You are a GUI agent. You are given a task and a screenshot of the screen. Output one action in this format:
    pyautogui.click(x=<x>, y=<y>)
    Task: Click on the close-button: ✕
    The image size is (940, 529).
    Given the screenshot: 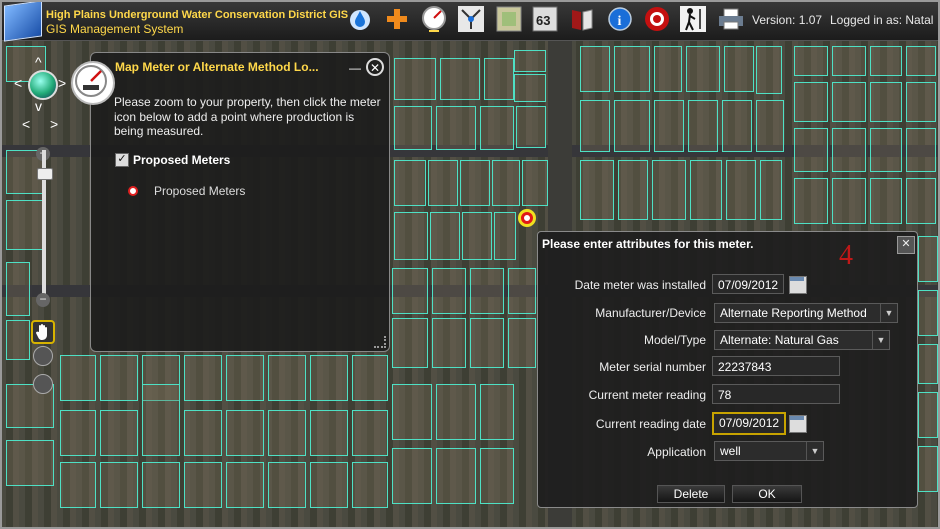 What is the action you would take?
    pyautogui.click(x=375, y=67)
    